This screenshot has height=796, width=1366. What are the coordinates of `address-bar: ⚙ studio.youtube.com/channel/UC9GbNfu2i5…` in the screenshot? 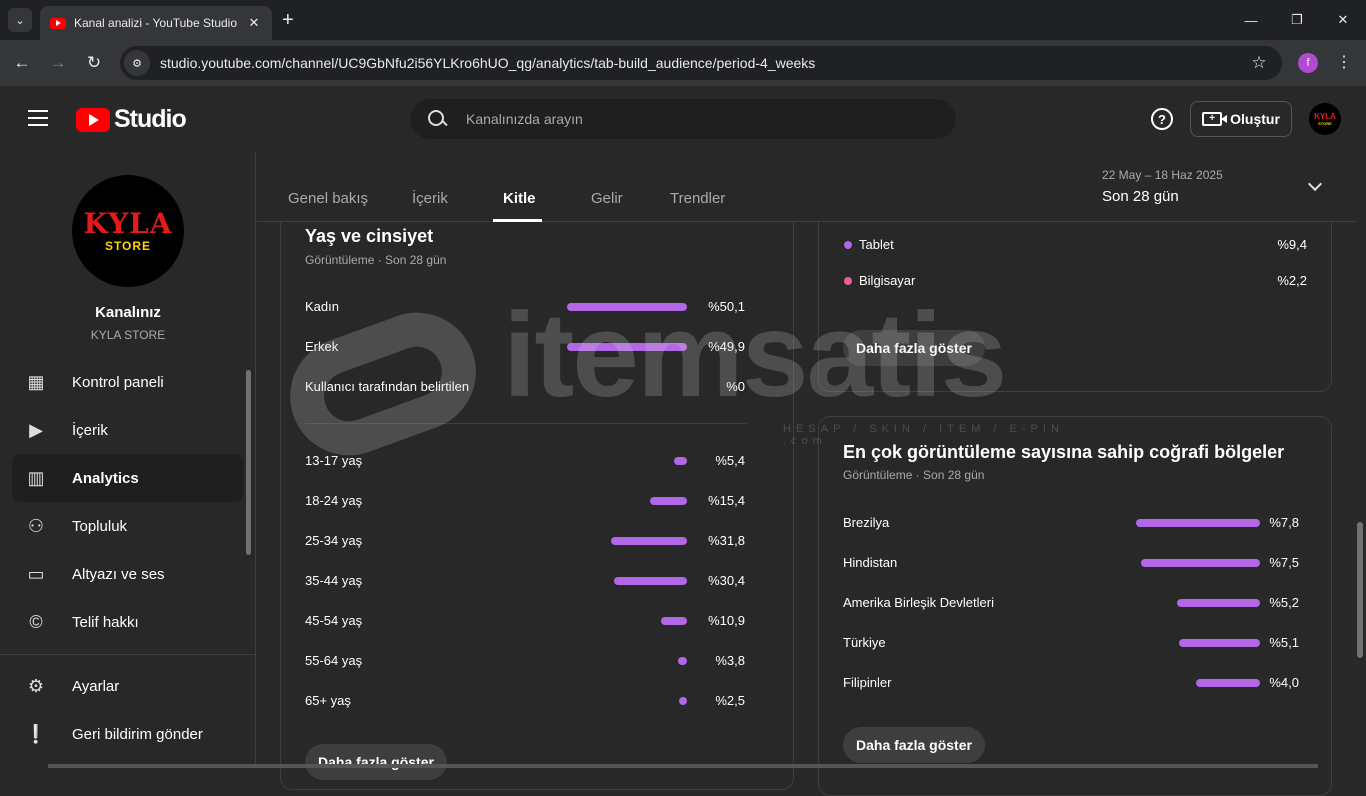 It's located at (701, 63).